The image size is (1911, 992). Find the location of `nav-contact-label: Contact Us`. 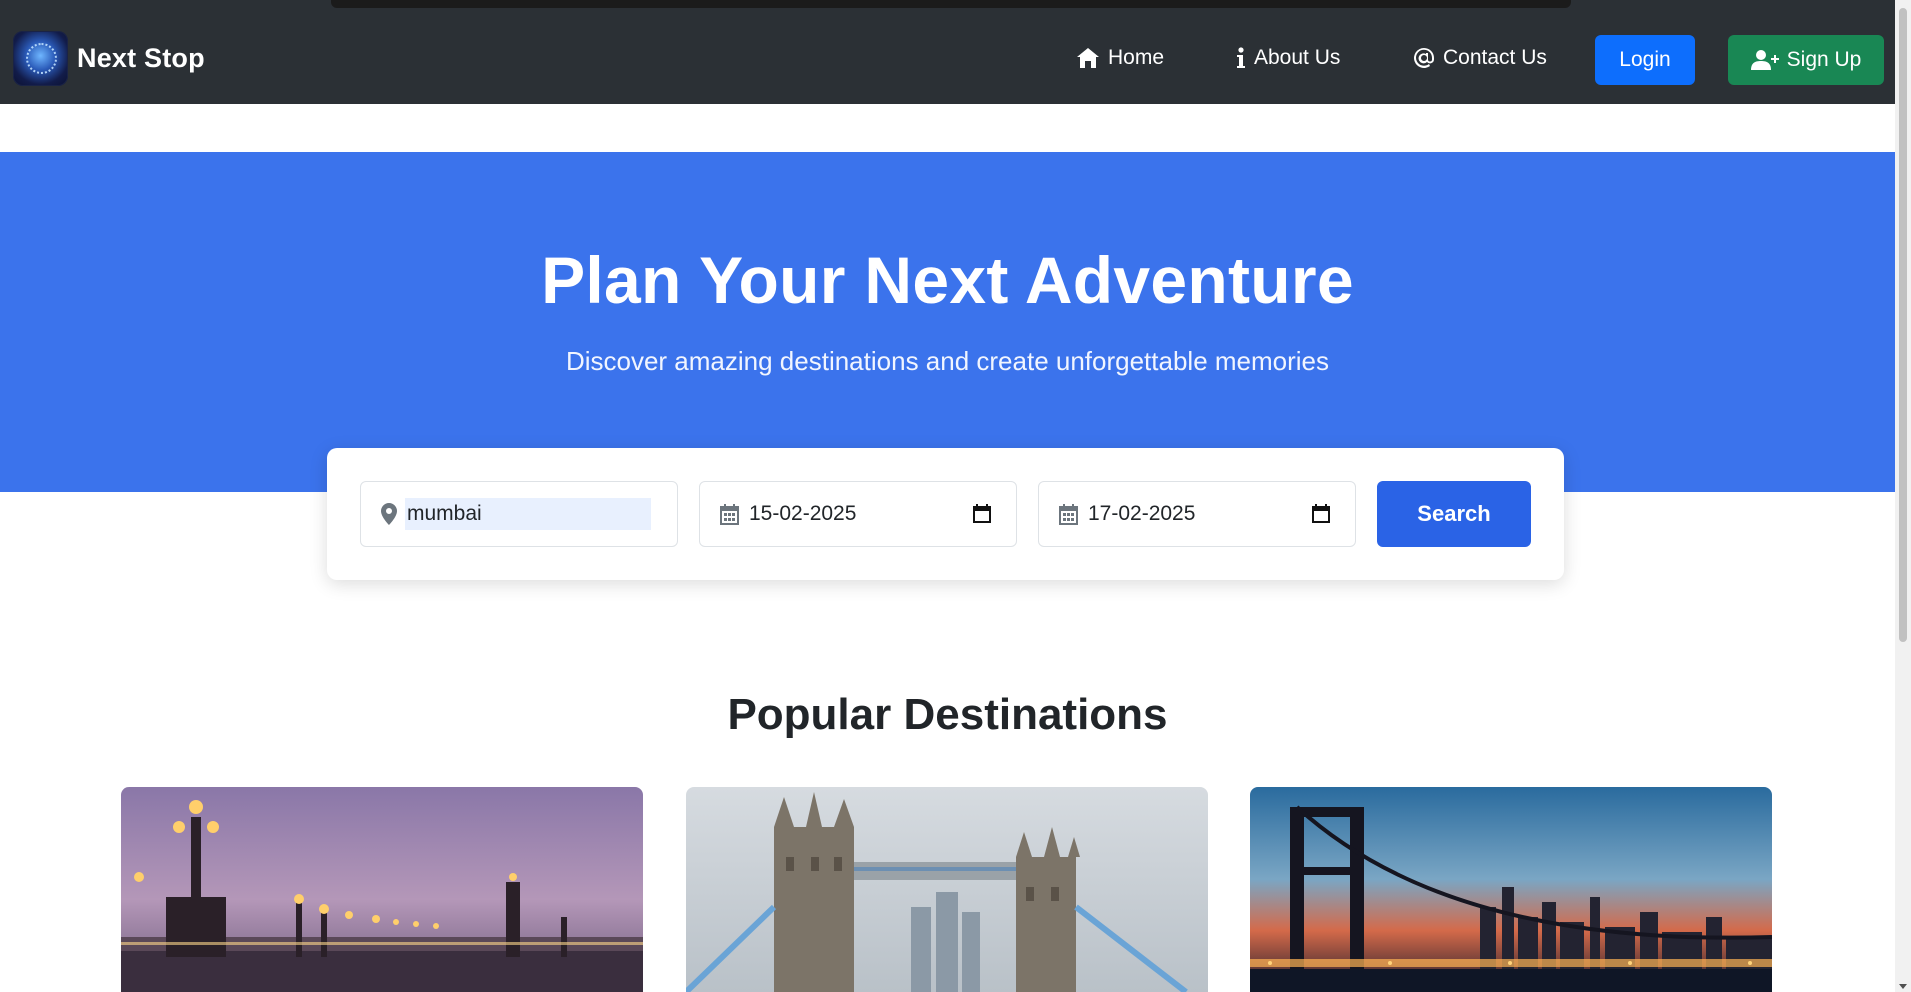

nav-contact-label: Contact Us is located at coordinates (1495, 57).